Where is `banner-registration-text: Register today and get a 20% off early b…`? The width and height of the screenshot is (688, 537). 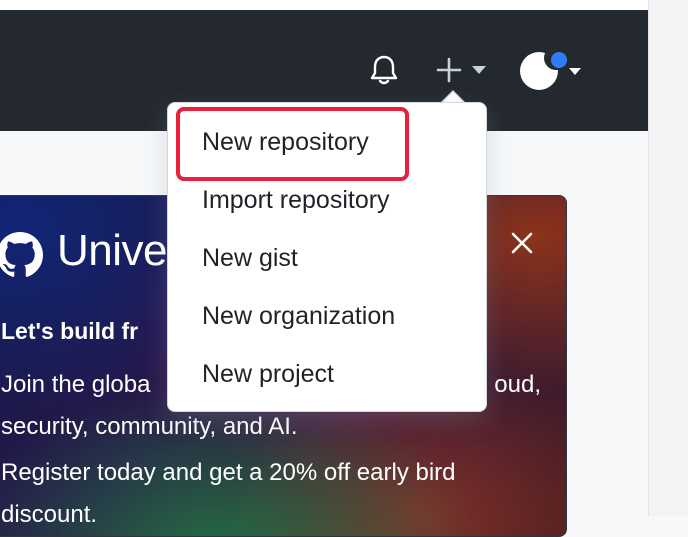
banner-registration-text: Register today and get a 20% off early b… is located at coordinates (228, 493).